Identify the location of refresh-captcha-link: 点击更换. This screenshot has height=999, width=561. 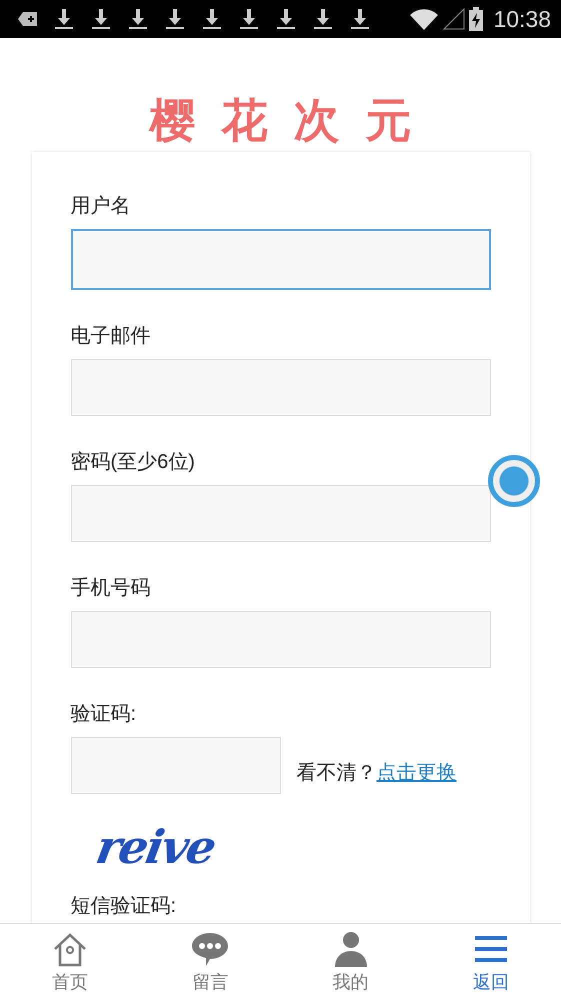
(416, 772).